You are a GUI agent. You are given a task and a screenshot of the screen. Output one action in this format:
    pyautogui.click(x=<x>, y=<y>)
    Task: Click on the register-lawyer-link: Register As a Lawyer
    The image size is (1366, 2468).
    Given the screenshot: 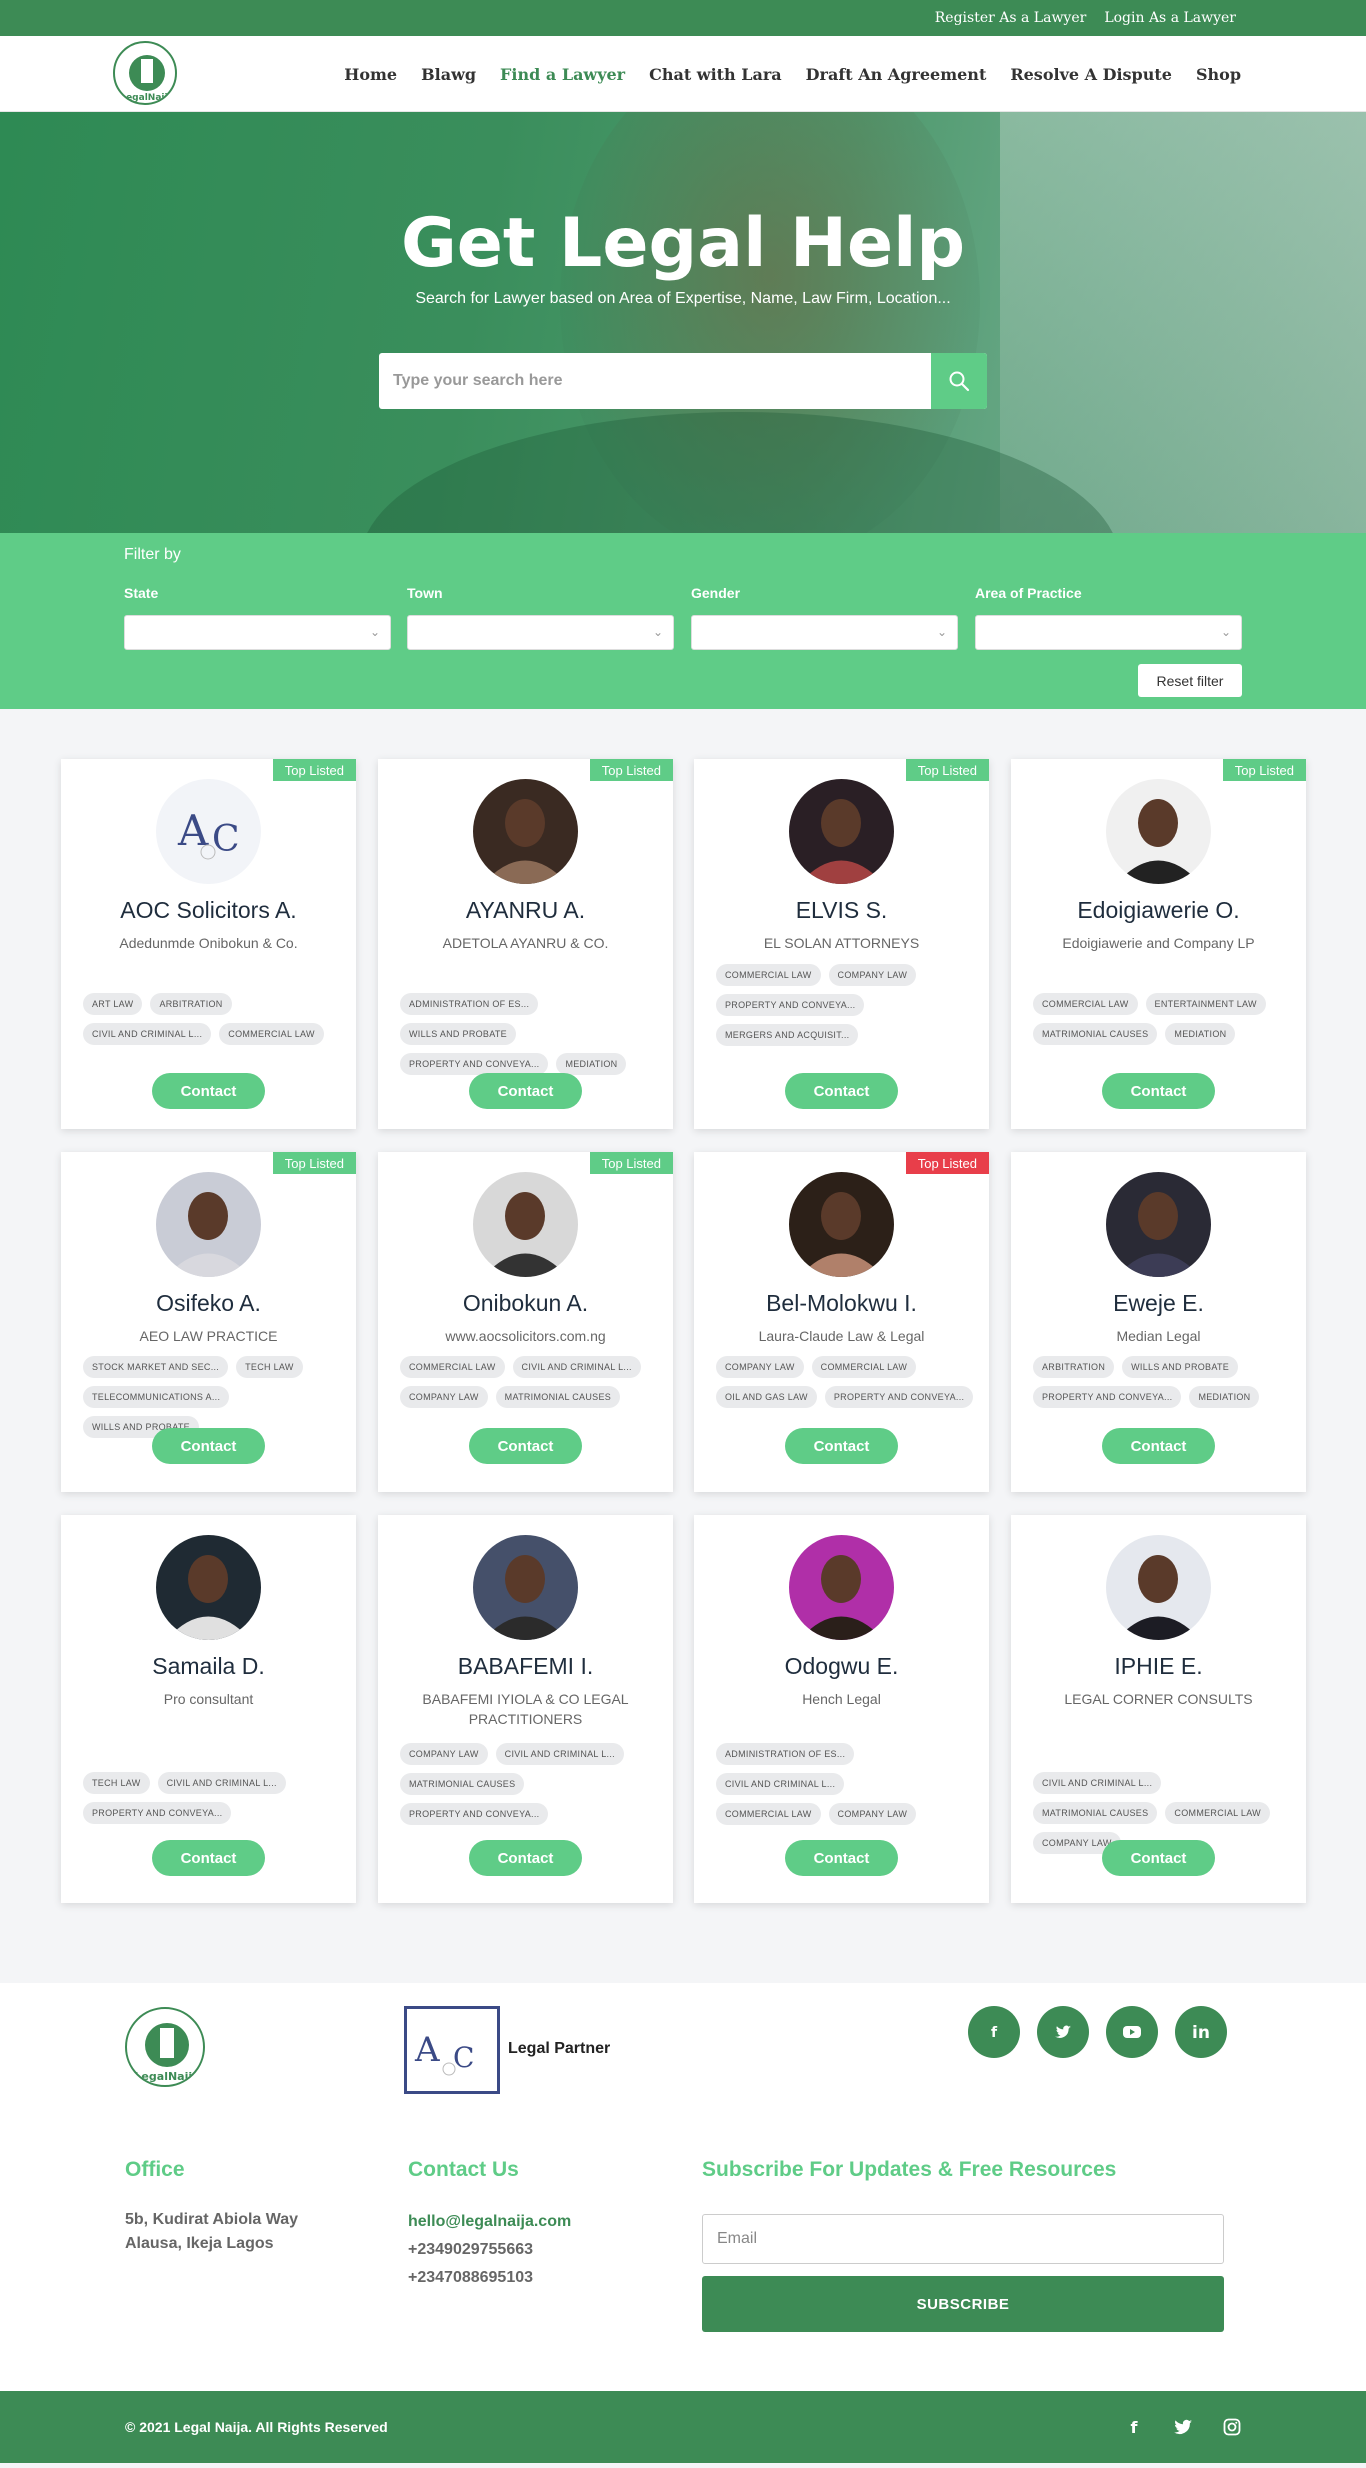 What is the action you would take?
    pyautogui.click(x=1011, y=18)
    